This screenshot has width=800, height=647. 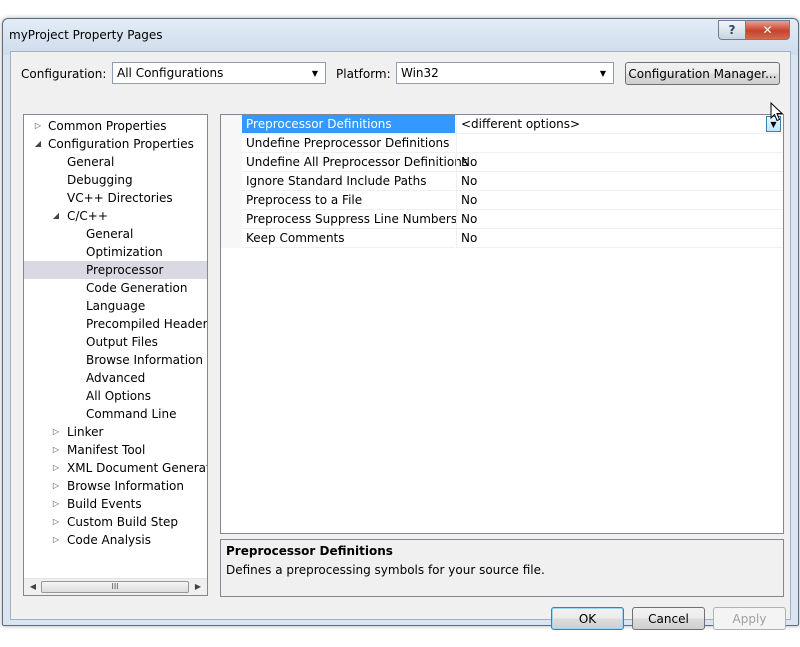 I want to click on property-row: Ignore Standard Include Paths No, so click(x=502, y=181).